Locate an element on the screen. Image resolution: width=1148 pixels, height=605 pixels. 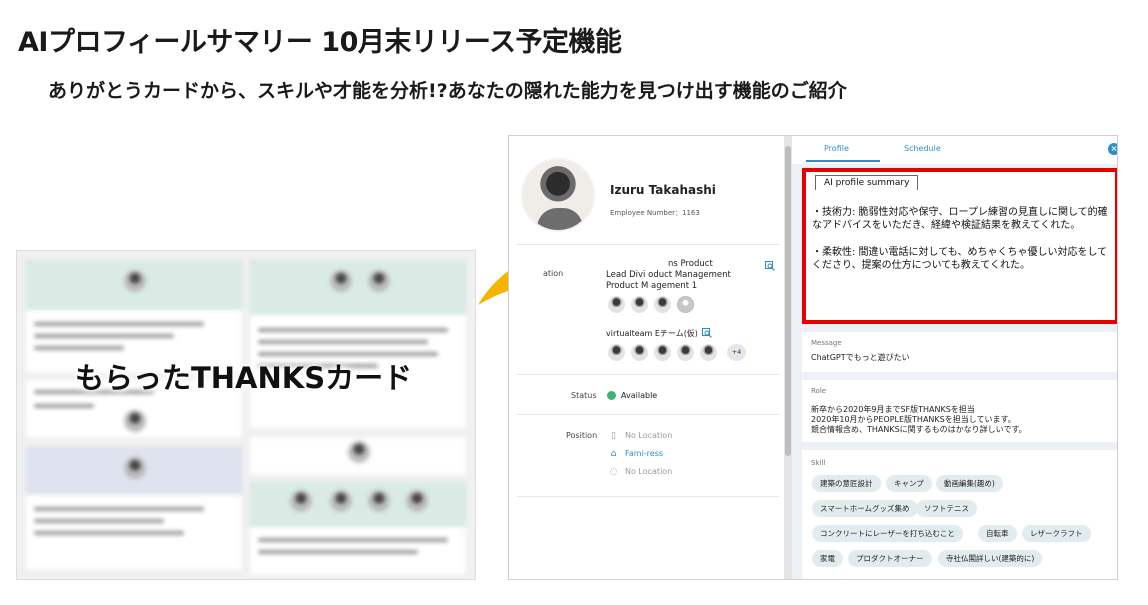
slide-title: AIプロフィールサマリー 10月末リリース予定機能 is located at coordinates (320, 42).